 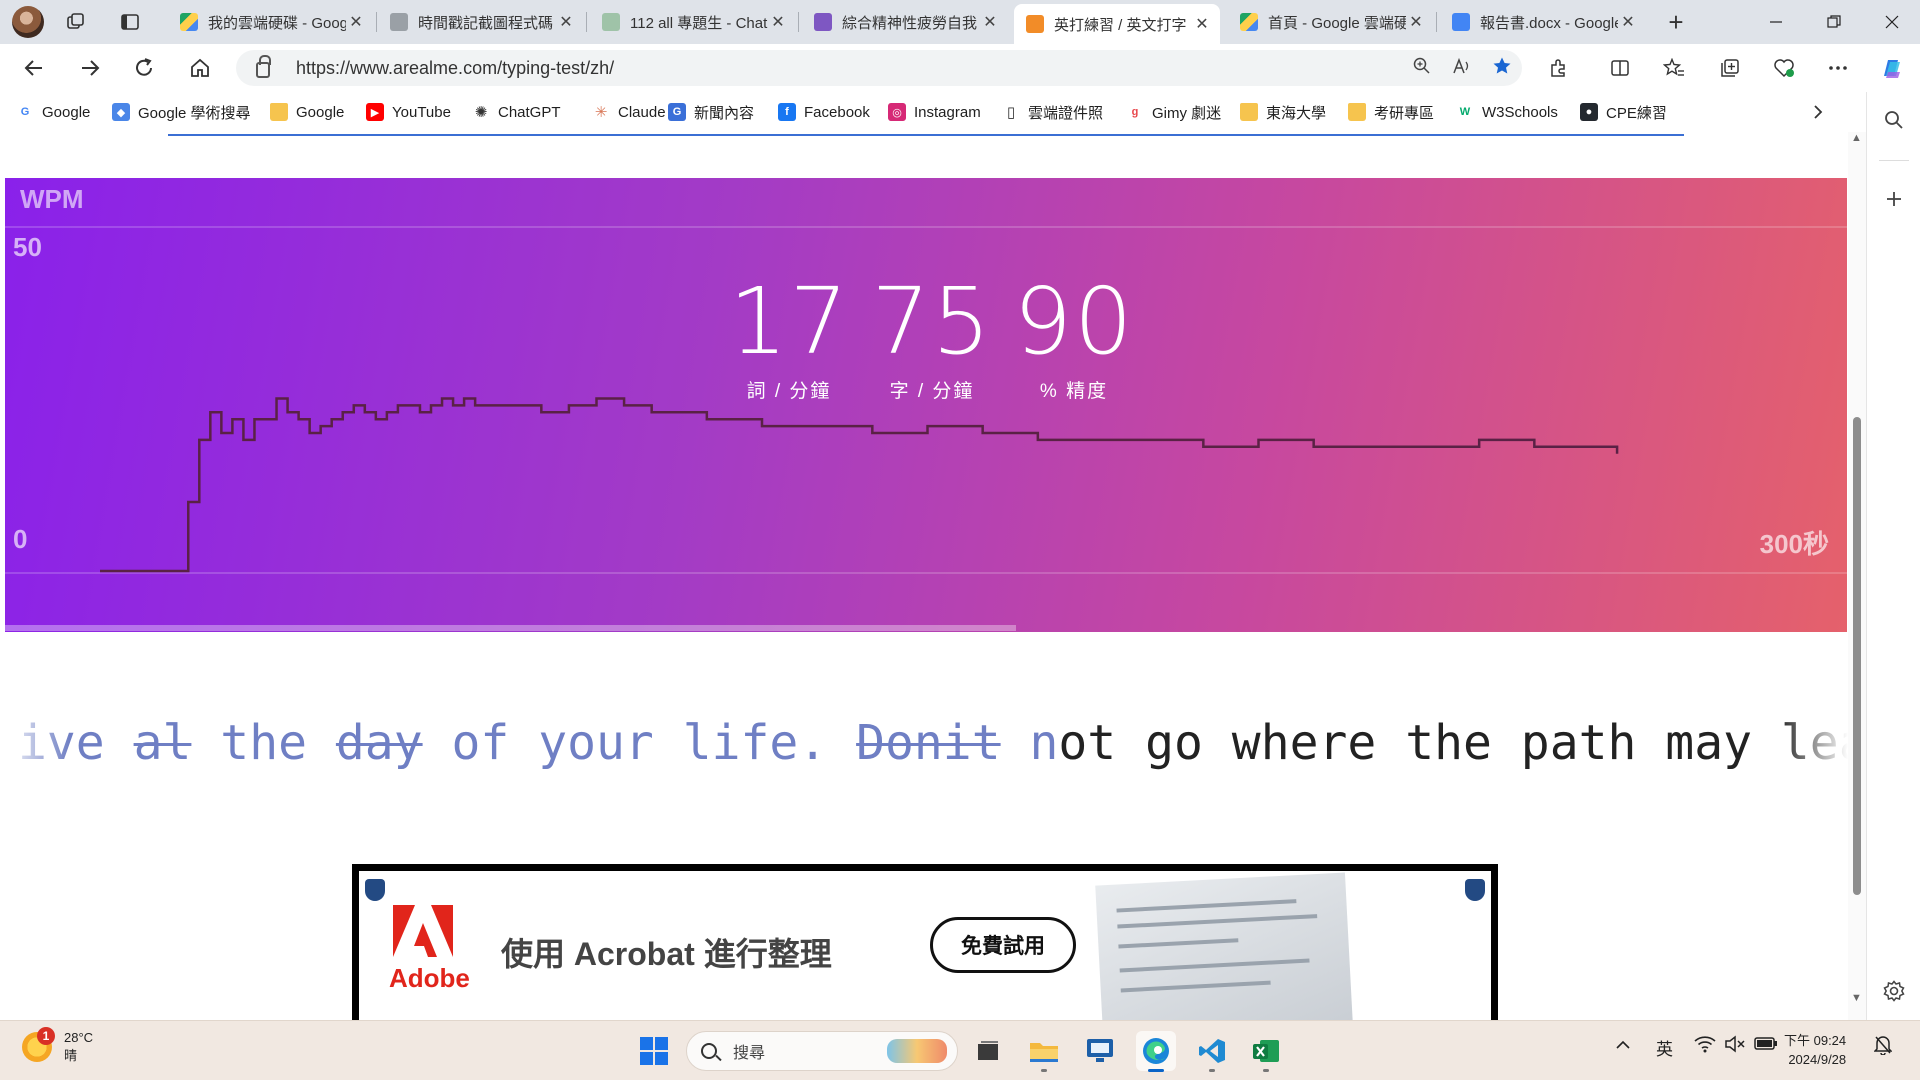 What do you see at coordinates (1817, 1059) in the screenshot?
I see `clock-date: 2024/9/28` at bounding box center [1817, 1059].